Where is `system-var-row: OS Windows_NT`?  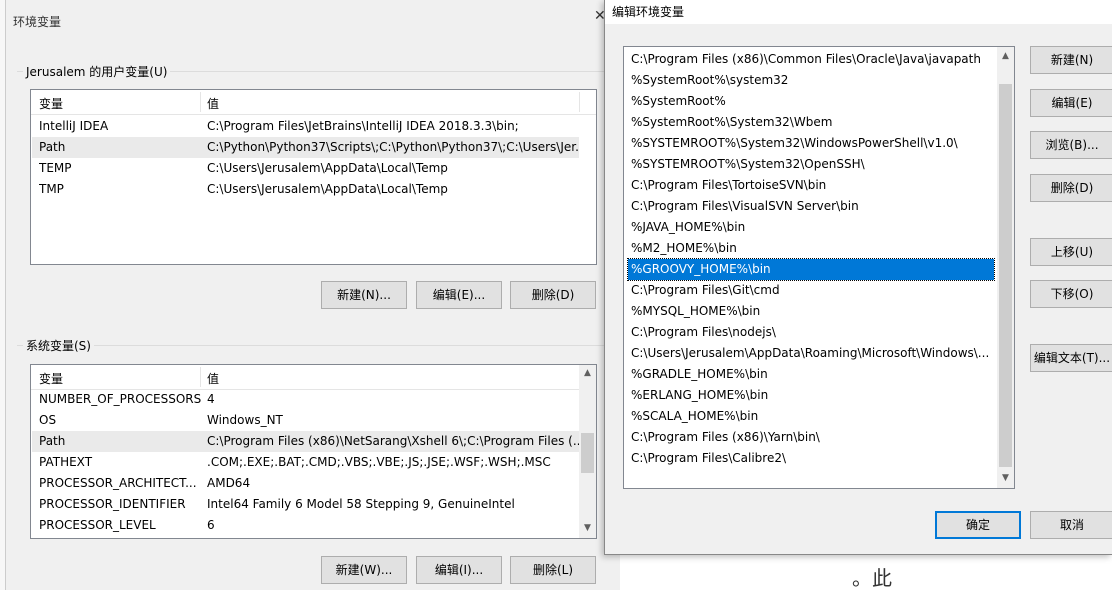 system-var-row: OS Windows_NT is located at coordinates (305, 420).